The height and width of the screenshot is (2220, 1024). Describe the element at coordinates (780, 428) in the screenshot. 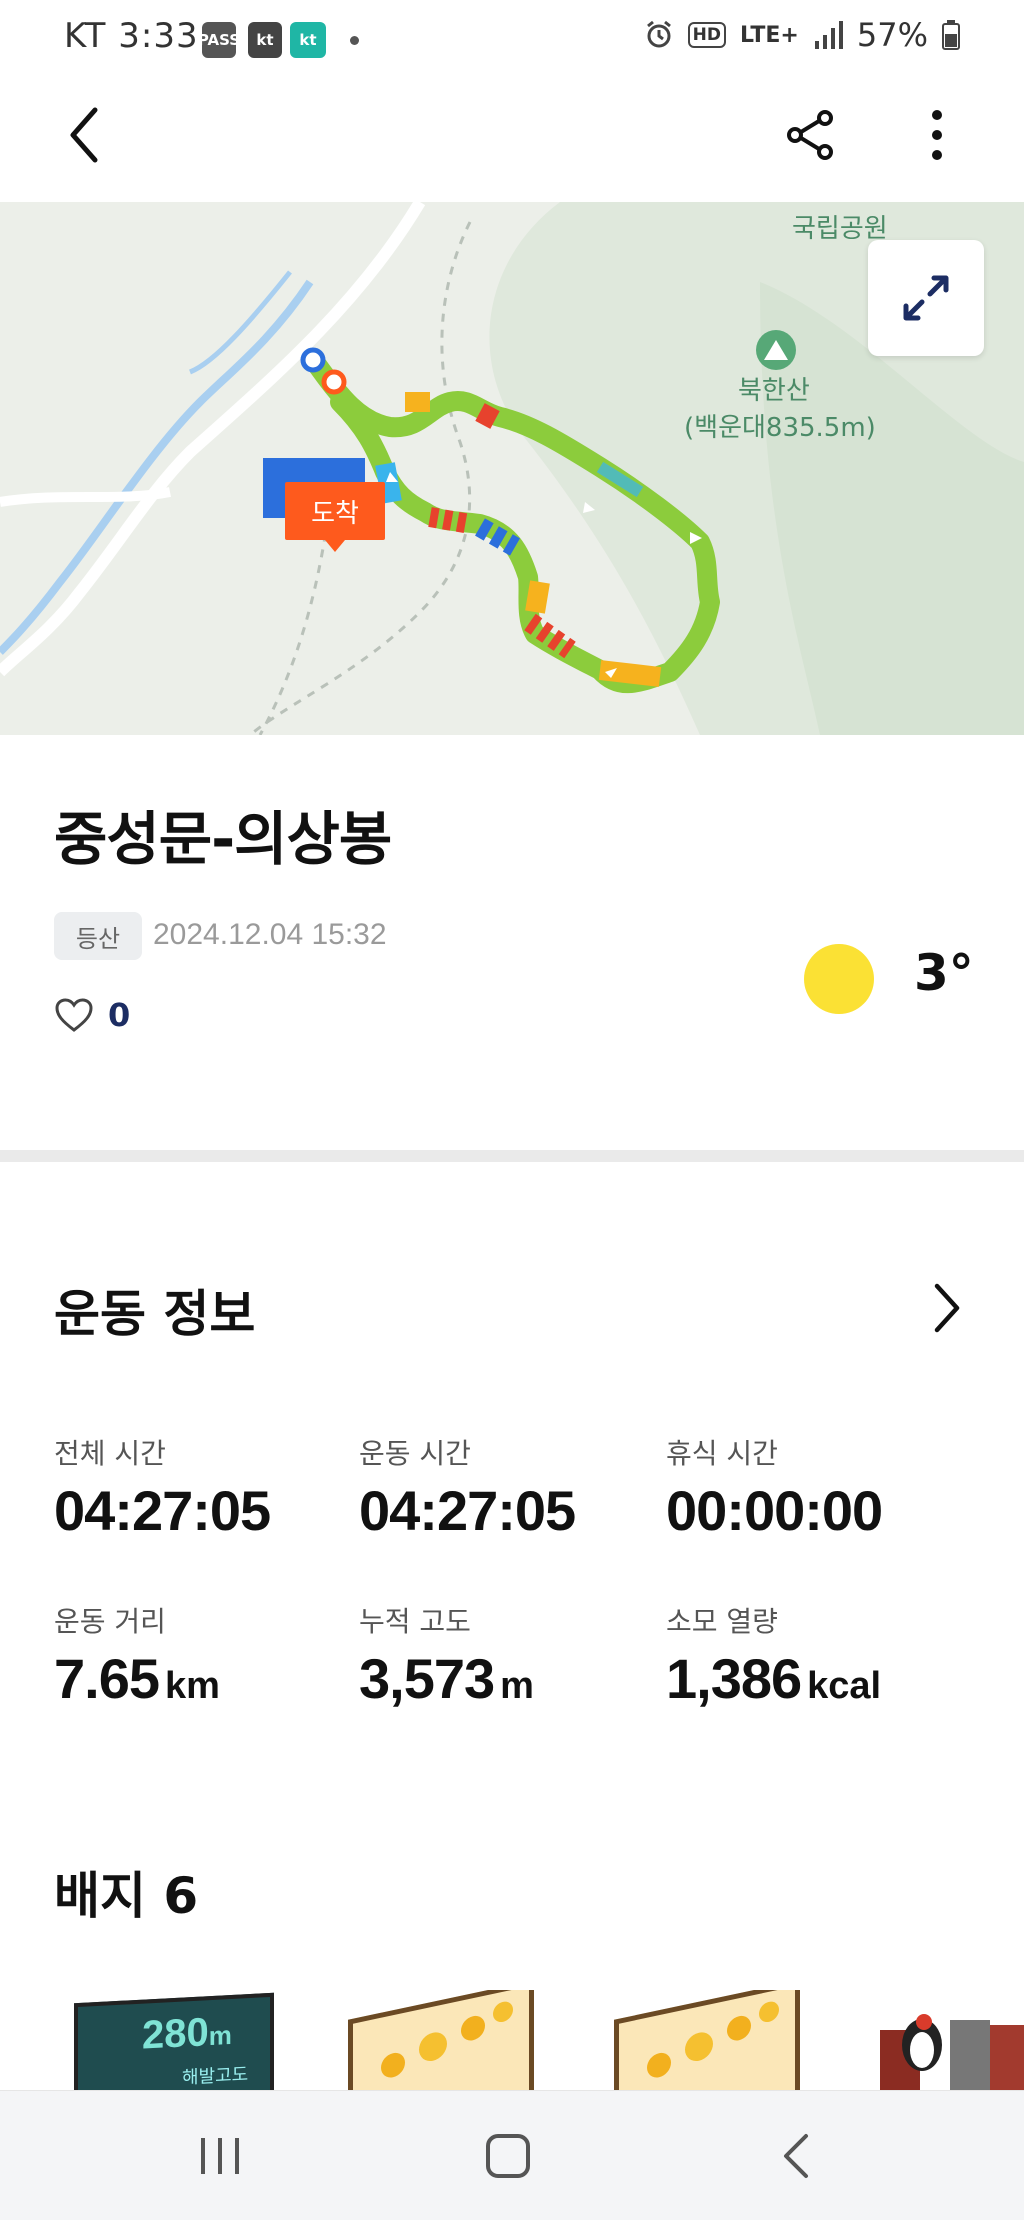

I see `map-mountain-peak: (백운대835.5m)` at that location.